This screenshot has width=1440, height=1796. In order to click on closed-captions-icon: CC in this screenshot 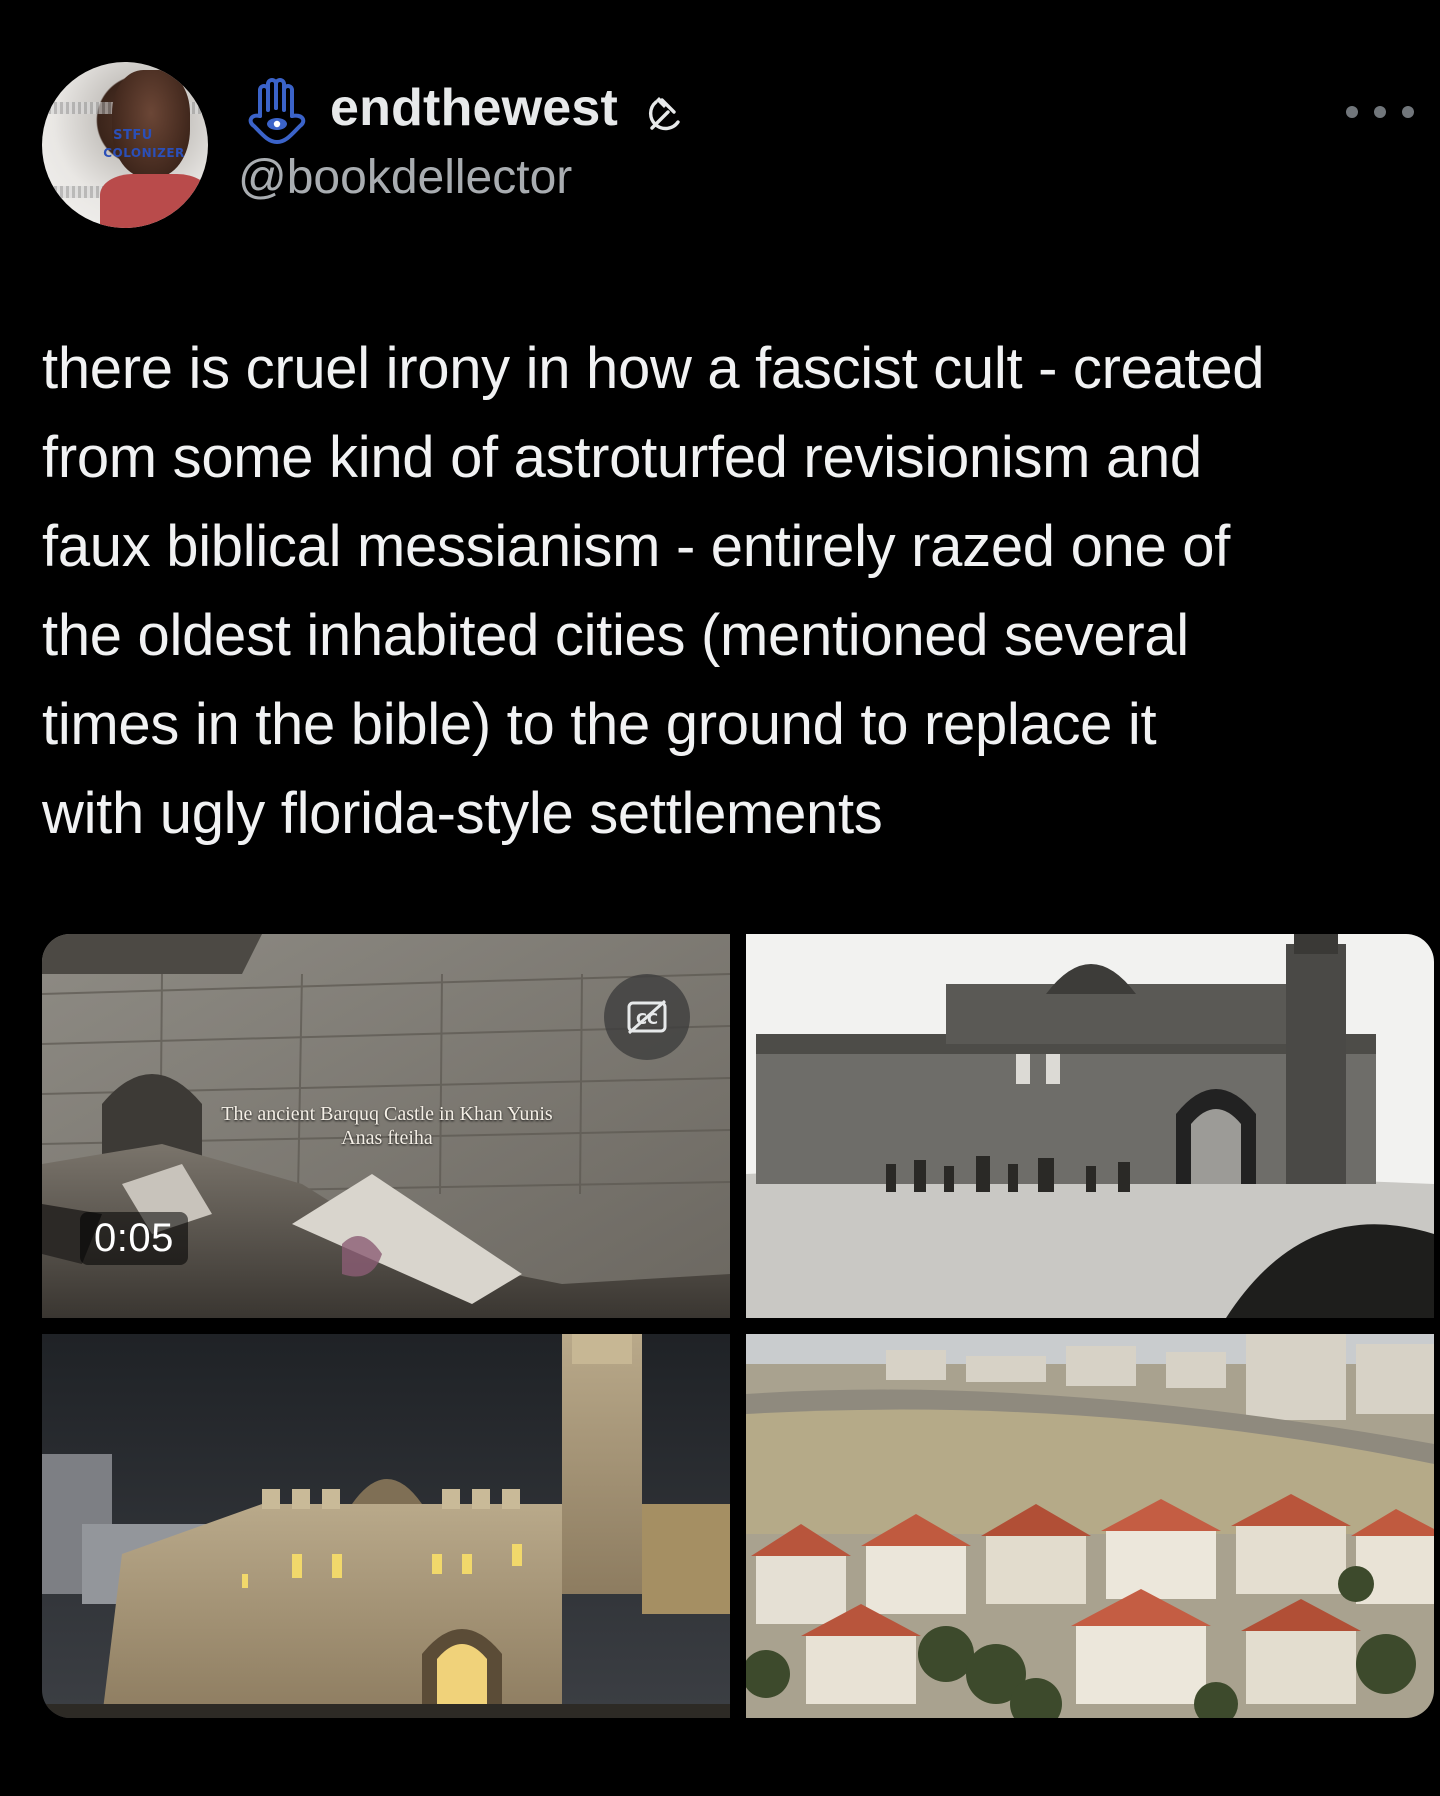, I will do `click(647, 1017)`.